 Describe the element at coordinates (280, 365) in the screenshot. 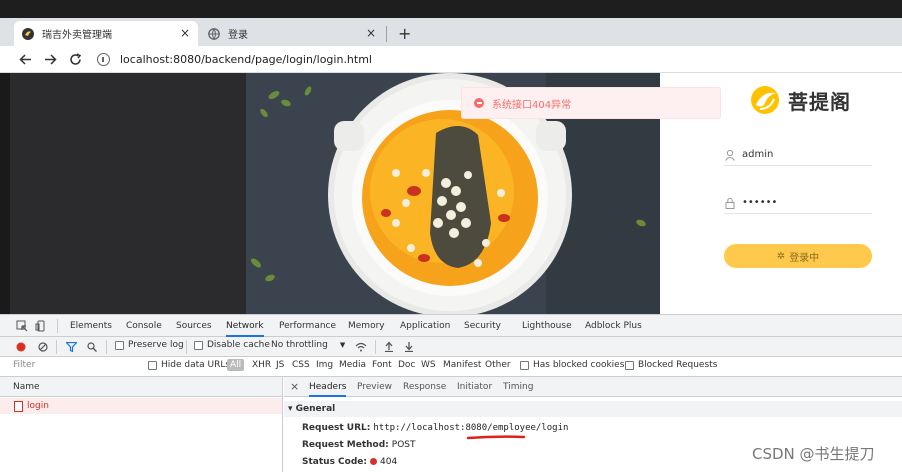

I see `type-filter-js: JS` at that location.